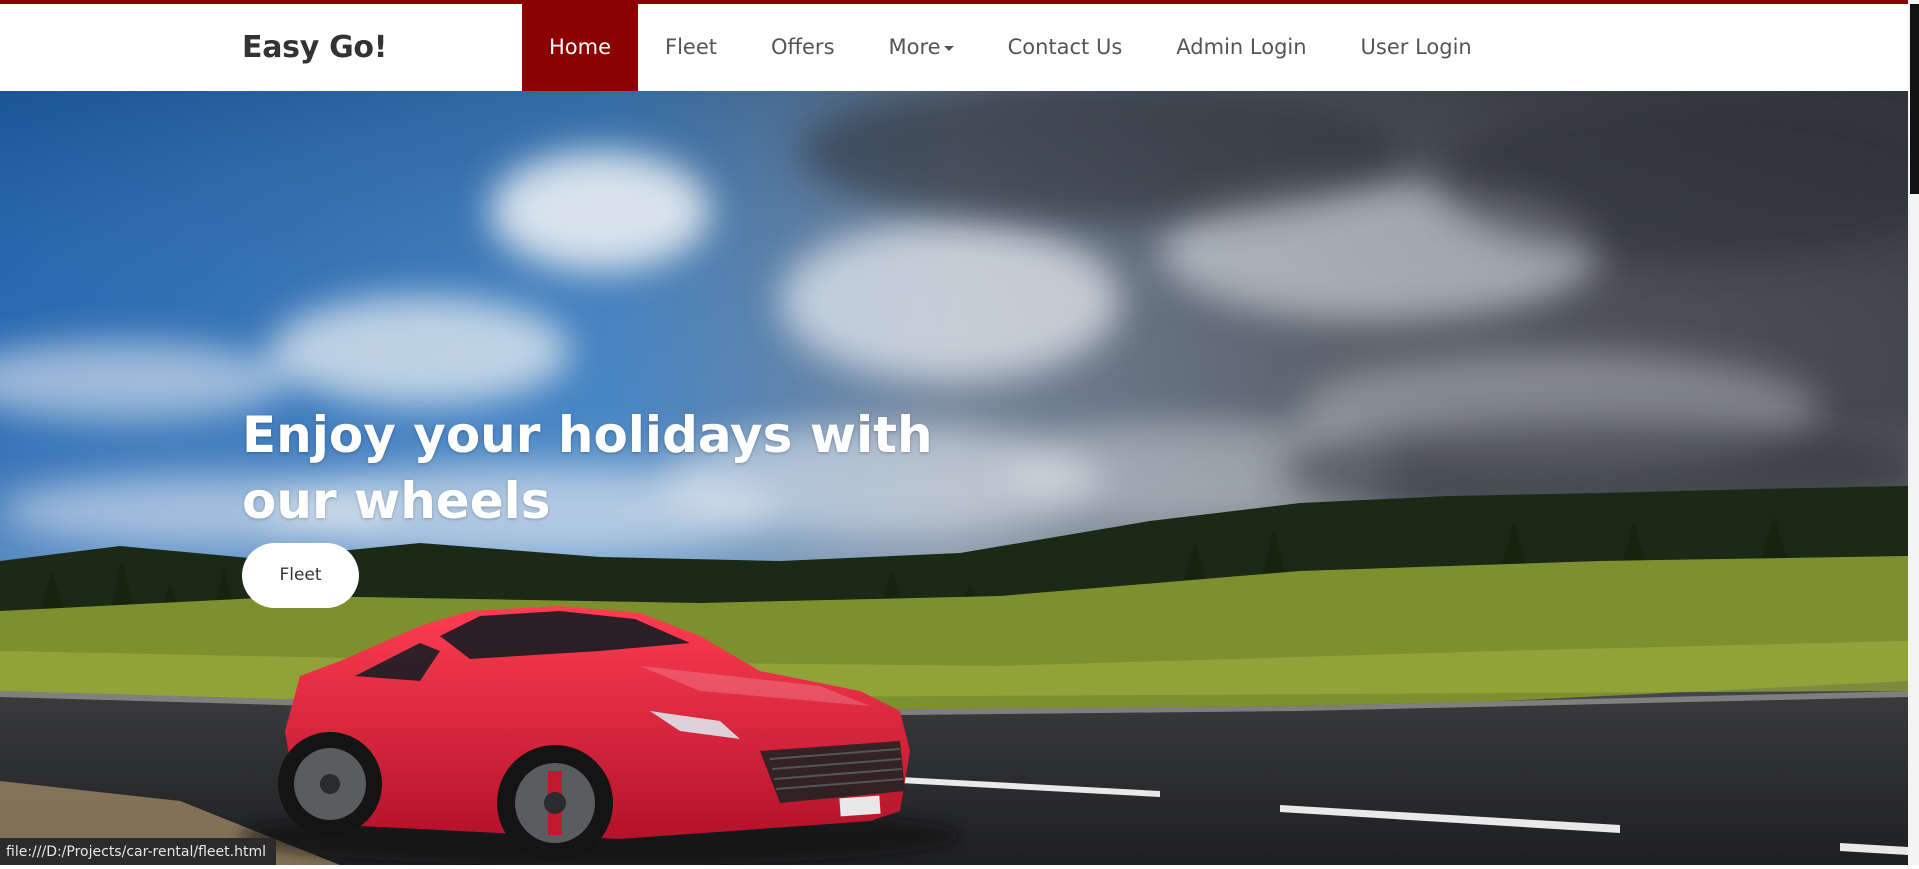 This screenshot has height=869, width=1919. What do you see at coordinates (914, 47) in the screenshot?
I see `nav-more-label: More` at bounding box center [914, 47].